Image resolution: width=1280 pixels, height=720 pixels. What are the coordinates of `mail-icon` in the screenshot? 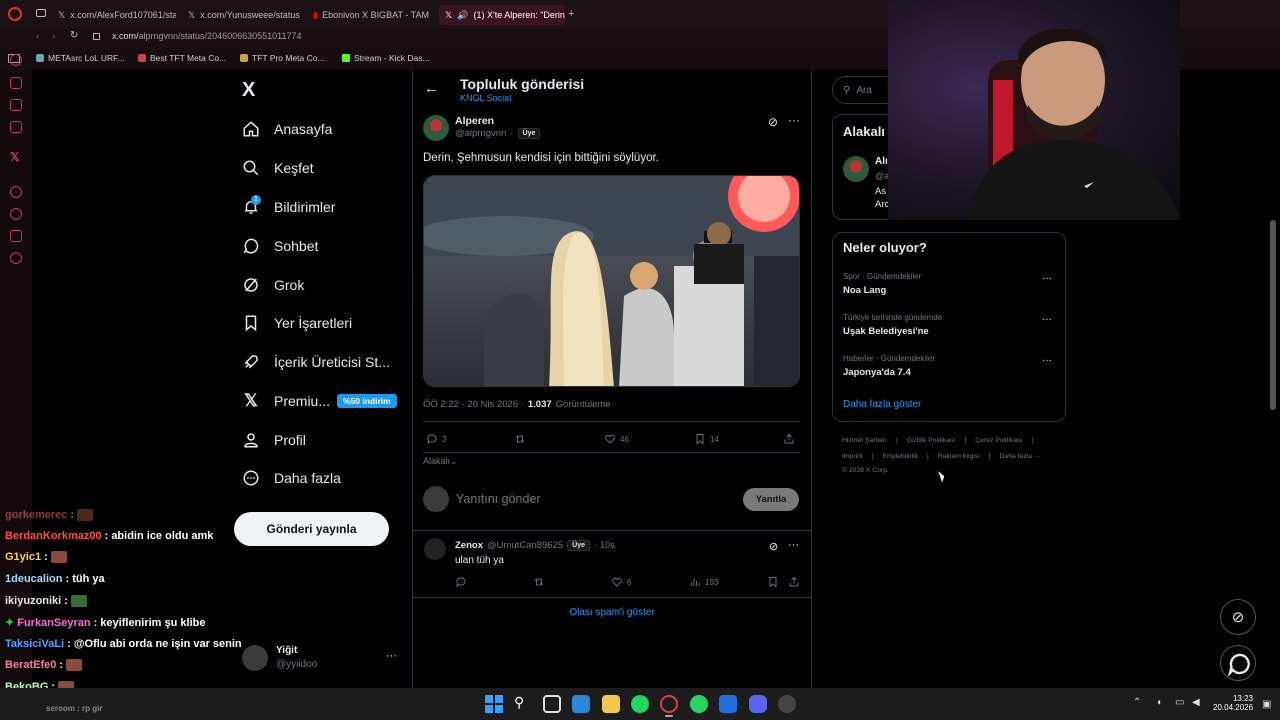 It's located at (581, 704).